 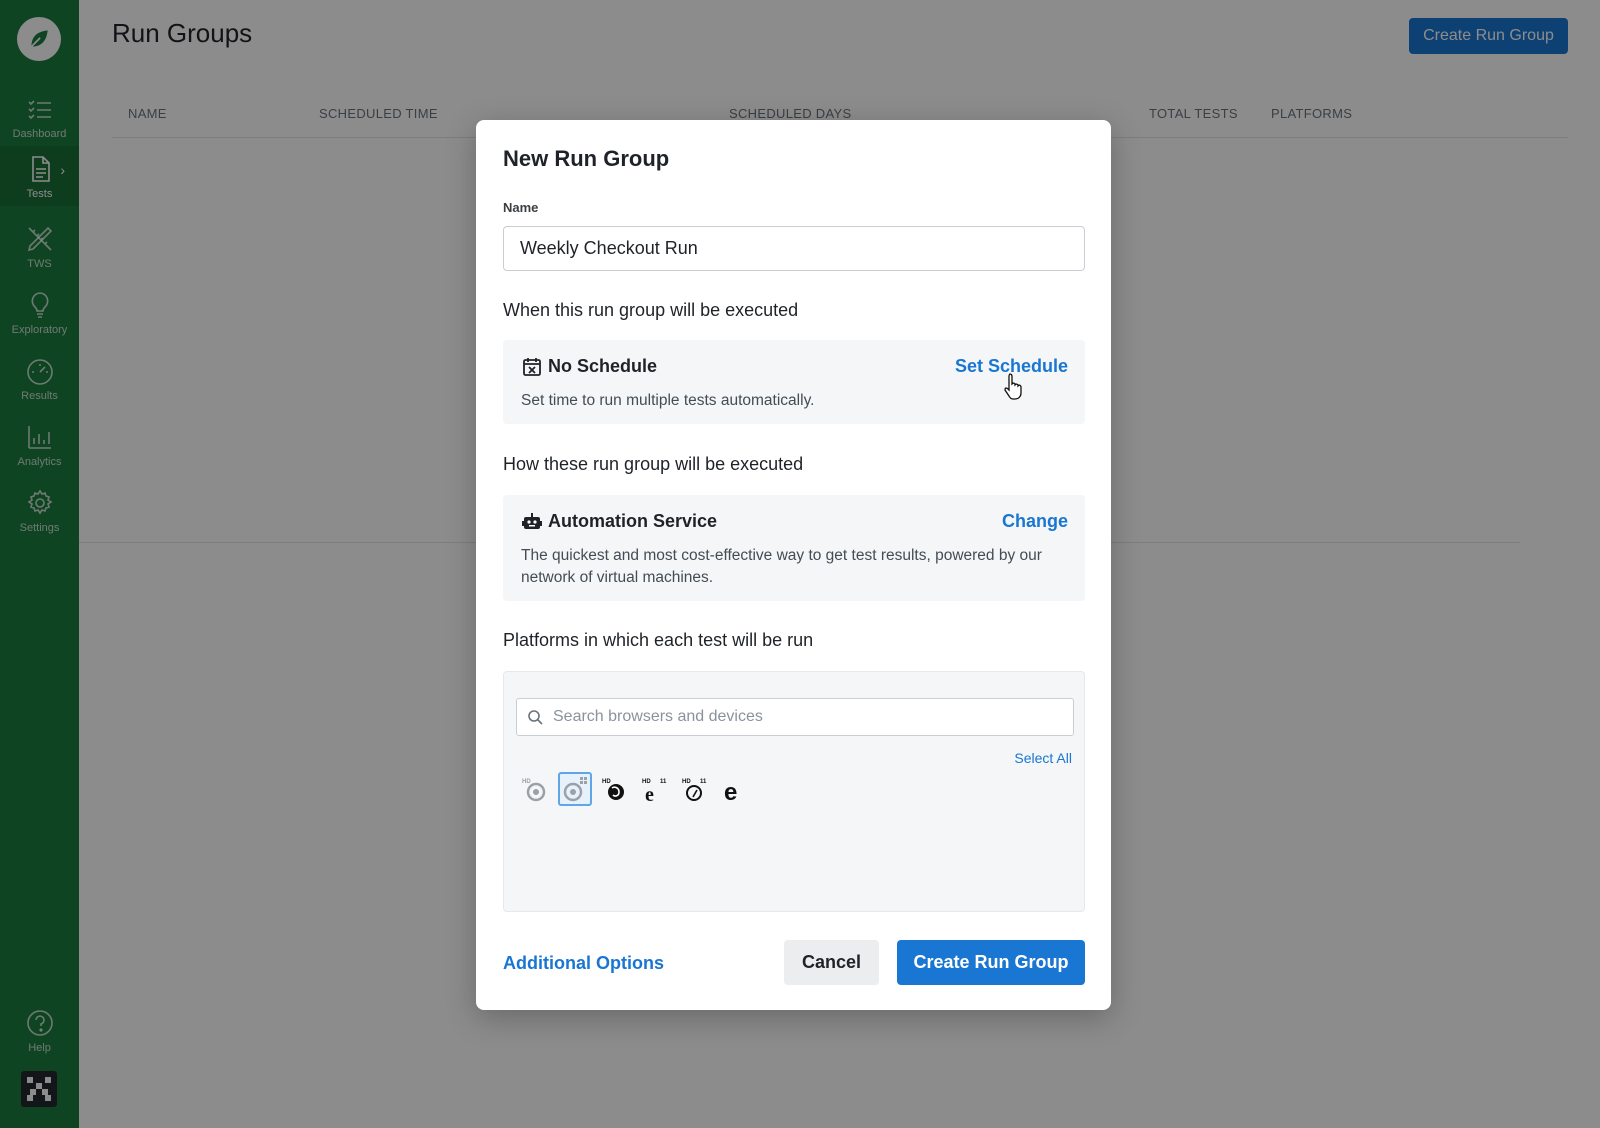 I want to click on calendar-x-icon, so click(x=532, y=367).